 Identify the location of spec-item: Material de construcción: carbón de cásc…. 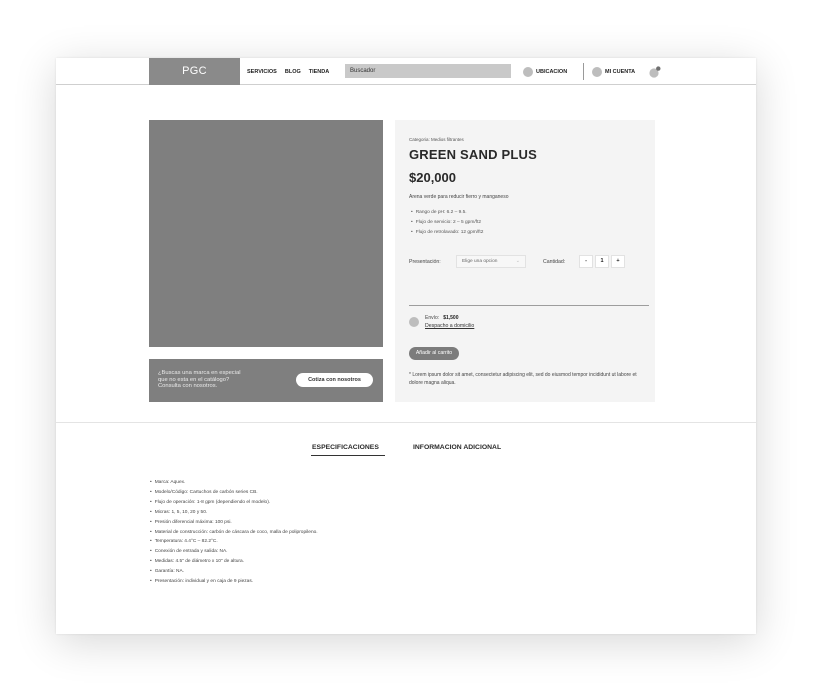
(234, 533).